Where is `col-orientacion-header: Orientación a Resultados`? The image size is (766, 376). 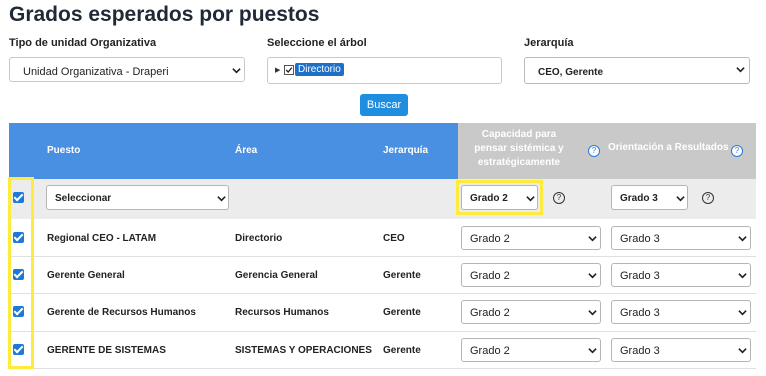
col-orientacion-header: Orientación a Resultados is located at coordinates (668, 147).